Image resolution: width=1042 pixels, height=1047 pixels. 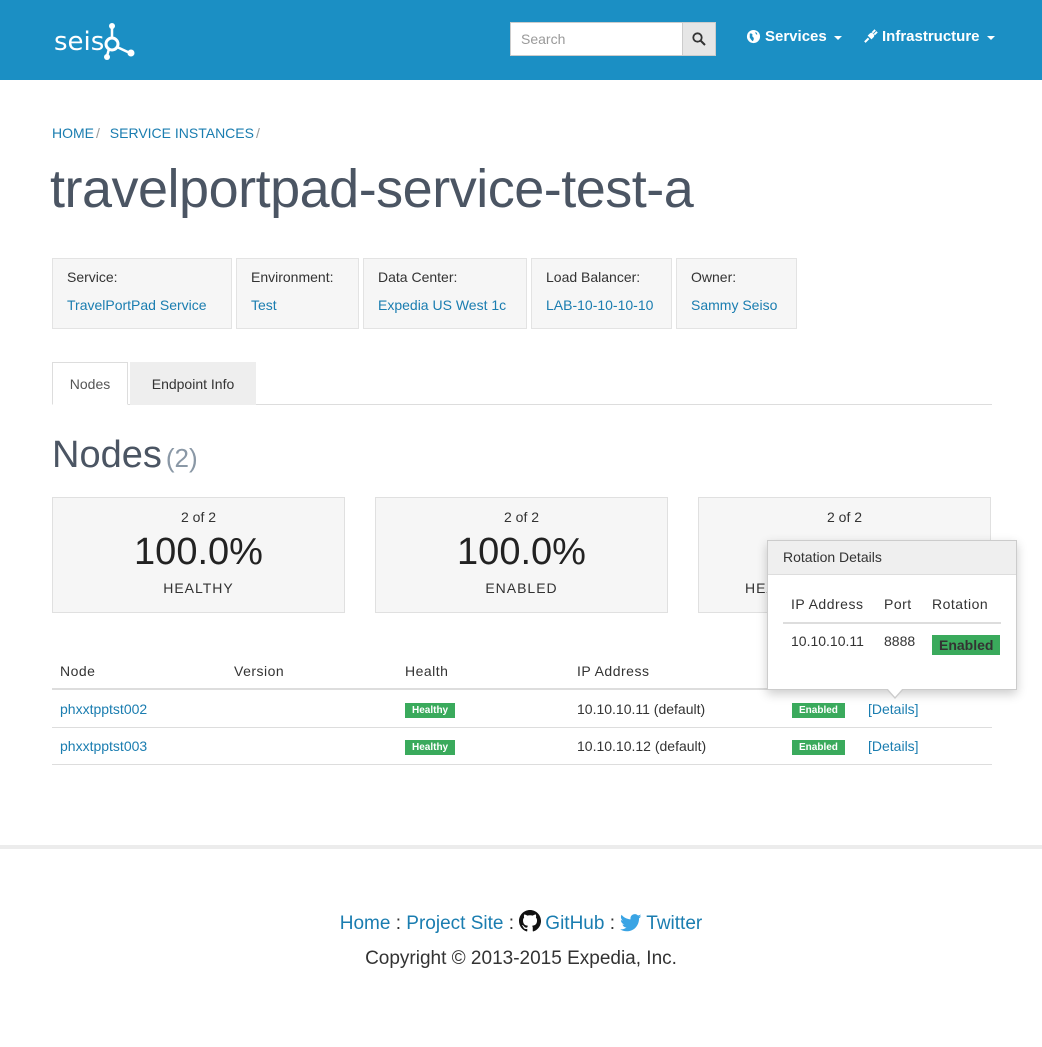 I want to click on github-icon, so click(x=530, y=921).